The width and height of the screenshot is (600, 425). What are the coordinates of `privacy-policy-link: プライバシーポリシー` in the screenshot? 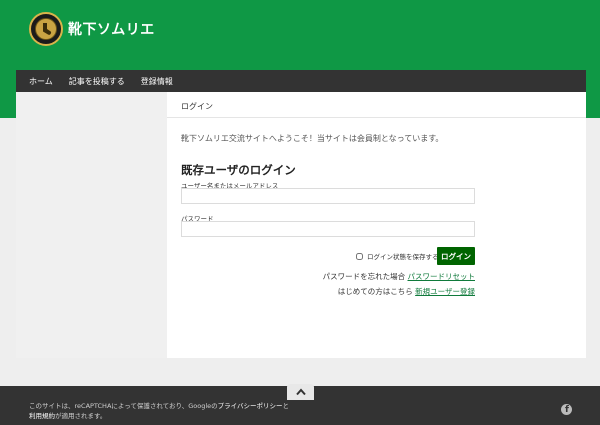 It's located at (250, 406).